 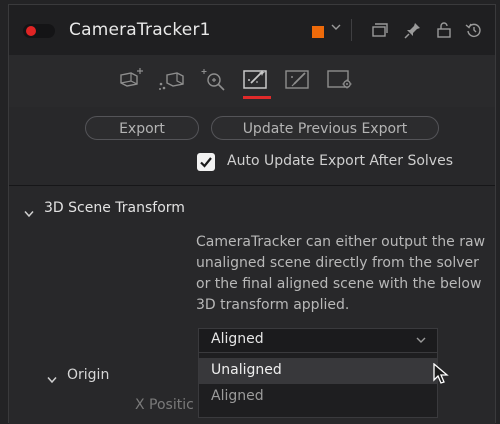 I want to click on auto-update-label: Auto Update Export After Solves, so click(x=340, y=161).